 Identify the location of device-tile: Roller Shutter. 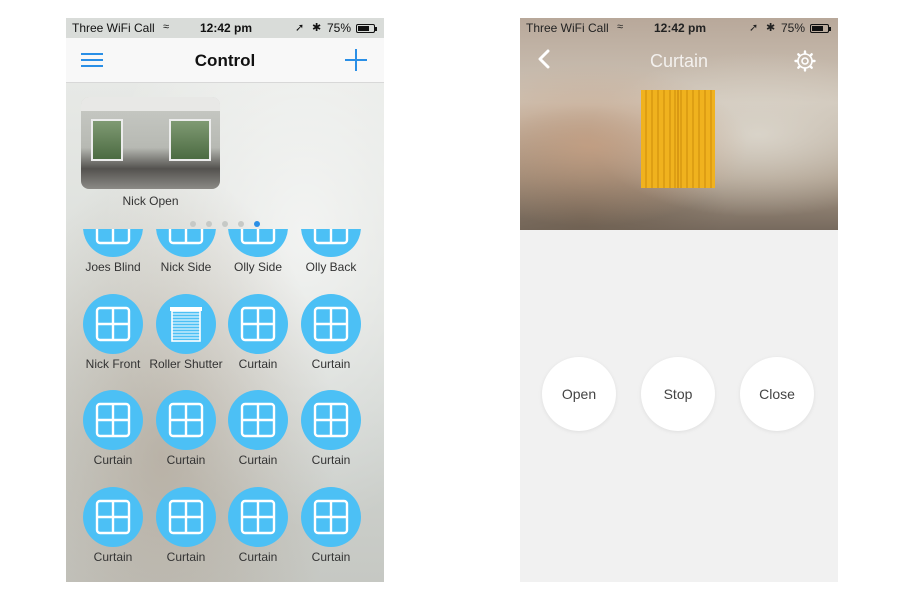
(186, 342).